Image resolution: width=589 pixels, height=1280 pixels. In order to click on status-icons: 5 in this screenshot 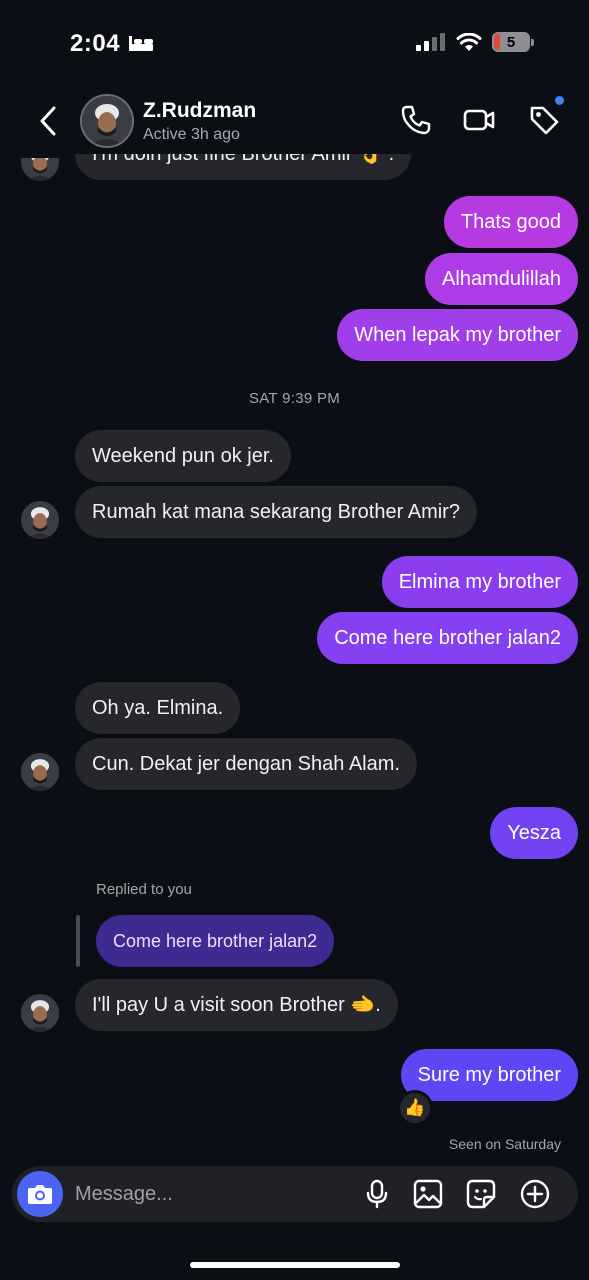, I will do `click(475, 42)`.